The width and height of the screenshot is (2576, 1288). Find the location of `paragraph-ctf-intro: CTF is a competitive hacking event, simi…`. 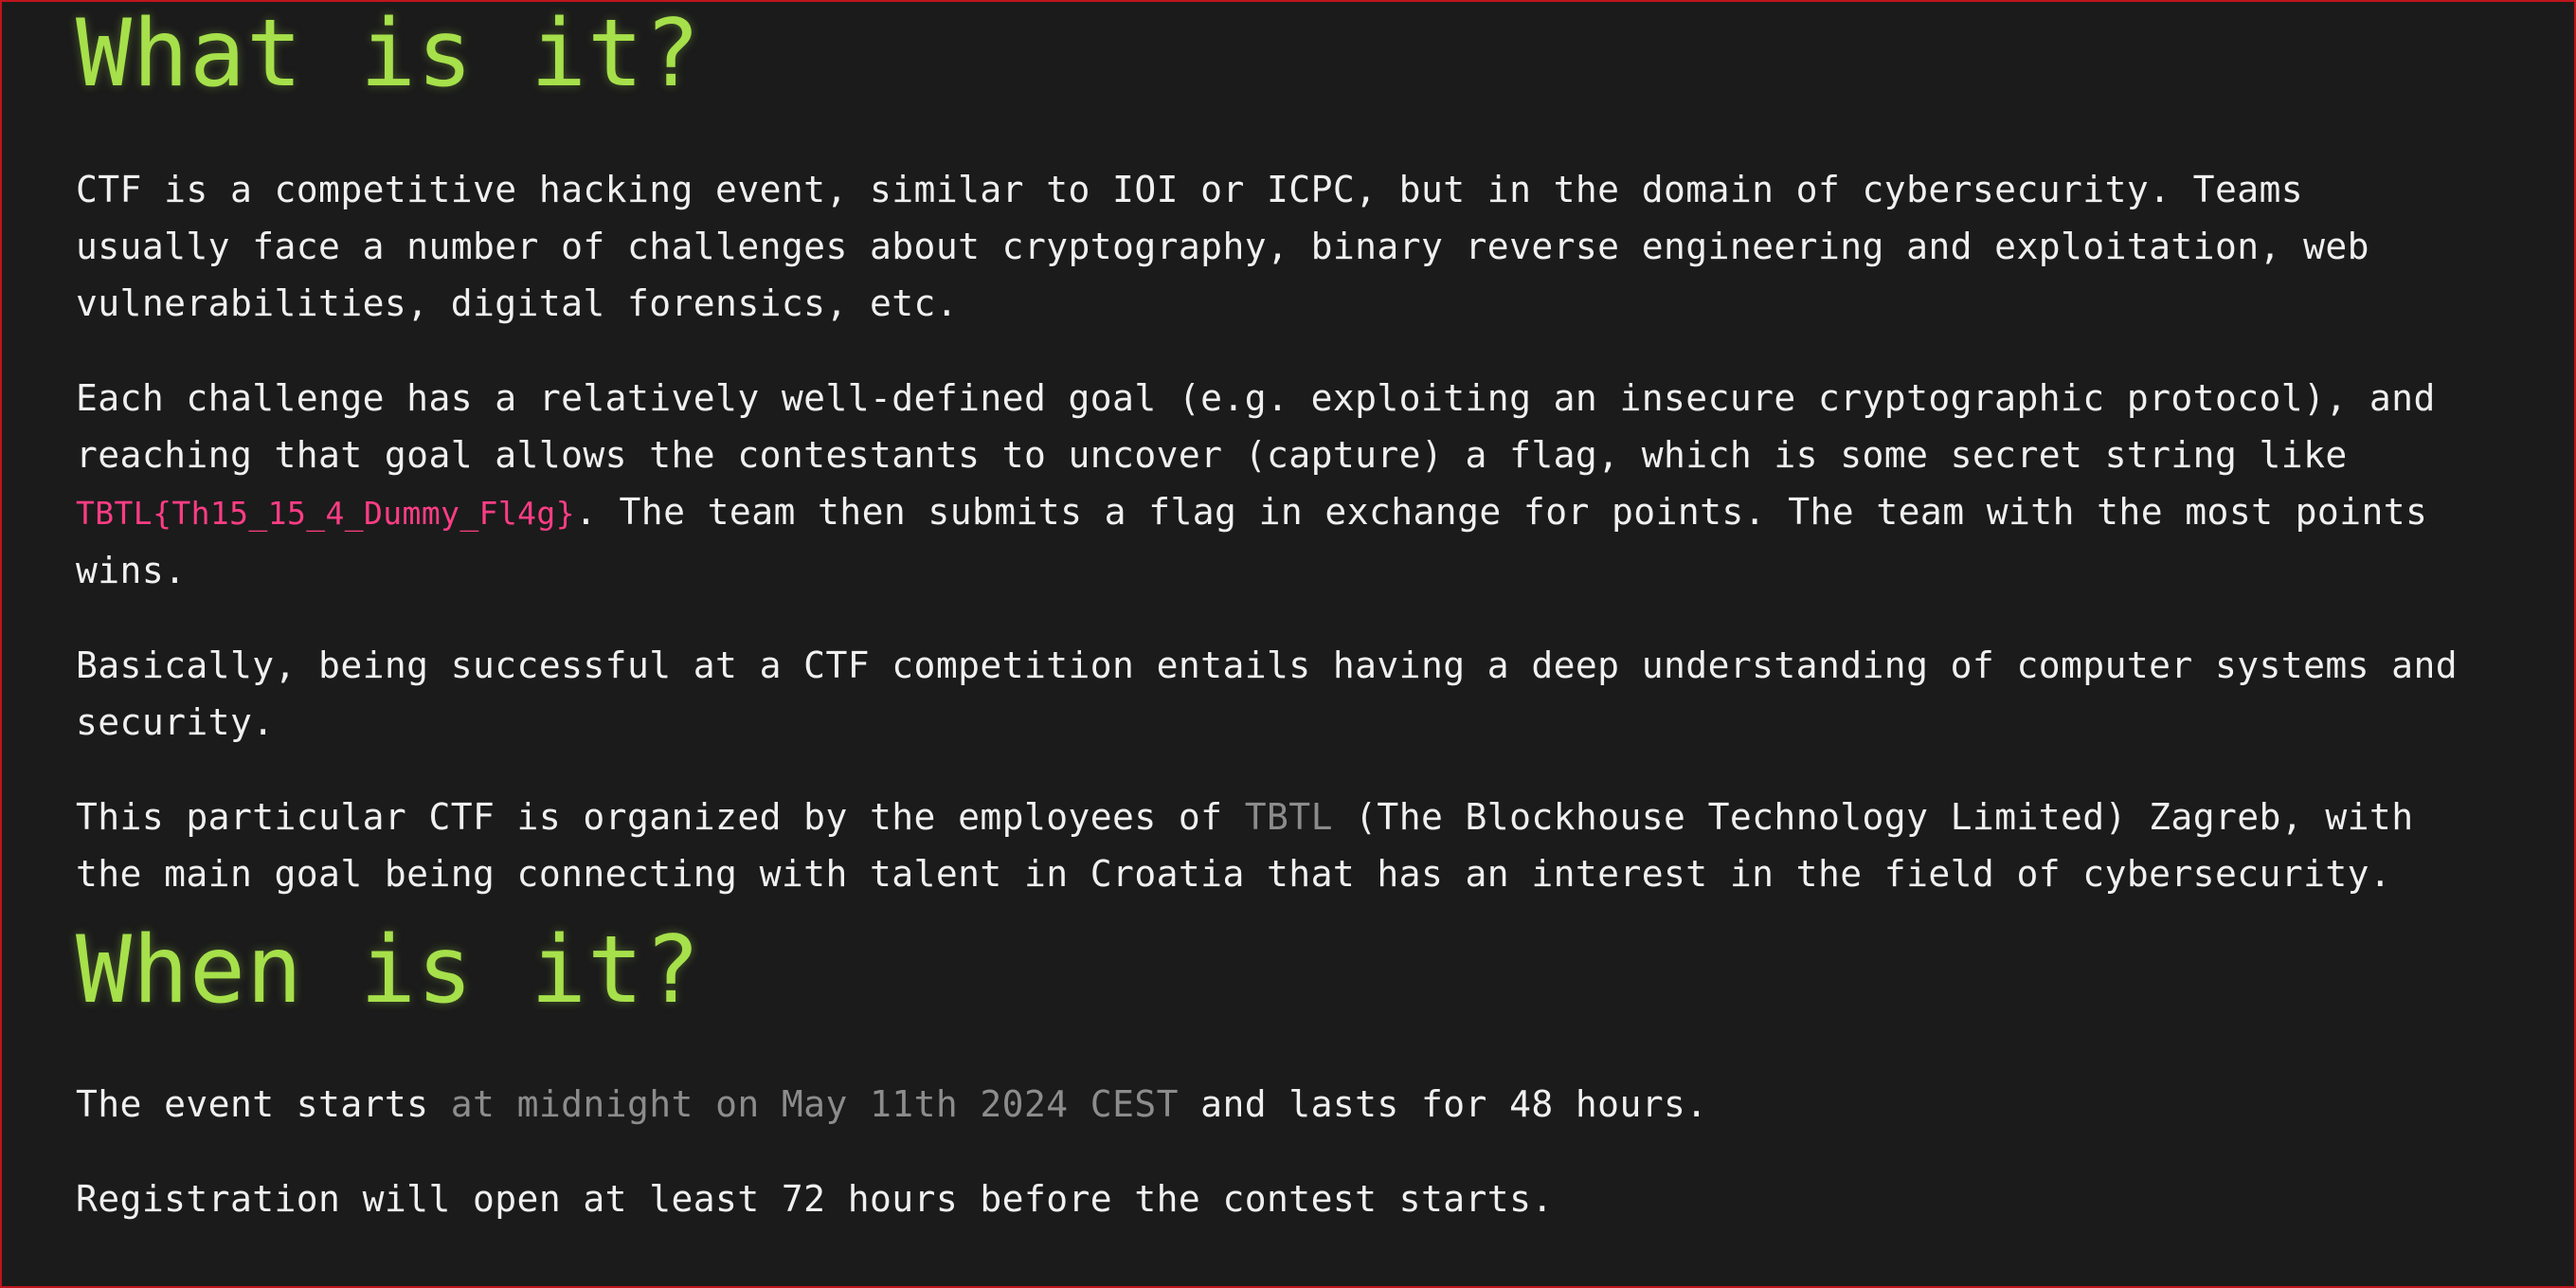

paragraph-ctf-intro: CTF is a competitive hacking event, simi… is located at coordinates (1312, 247).